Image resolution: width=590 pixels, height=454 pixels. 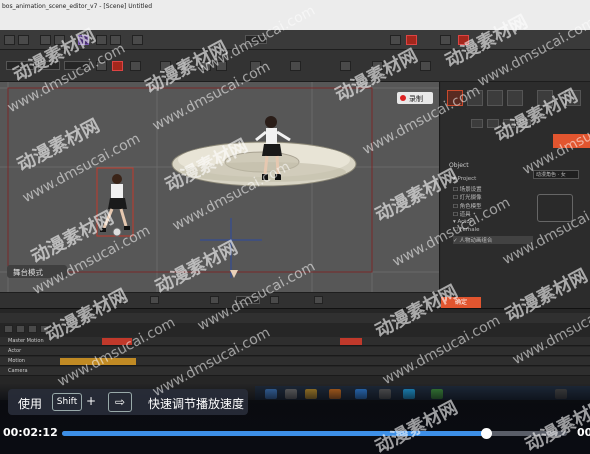 What do you see at coordinates (318, 300) in the screenshot?
I see `settings-icon` at bounding box center [318, 300].